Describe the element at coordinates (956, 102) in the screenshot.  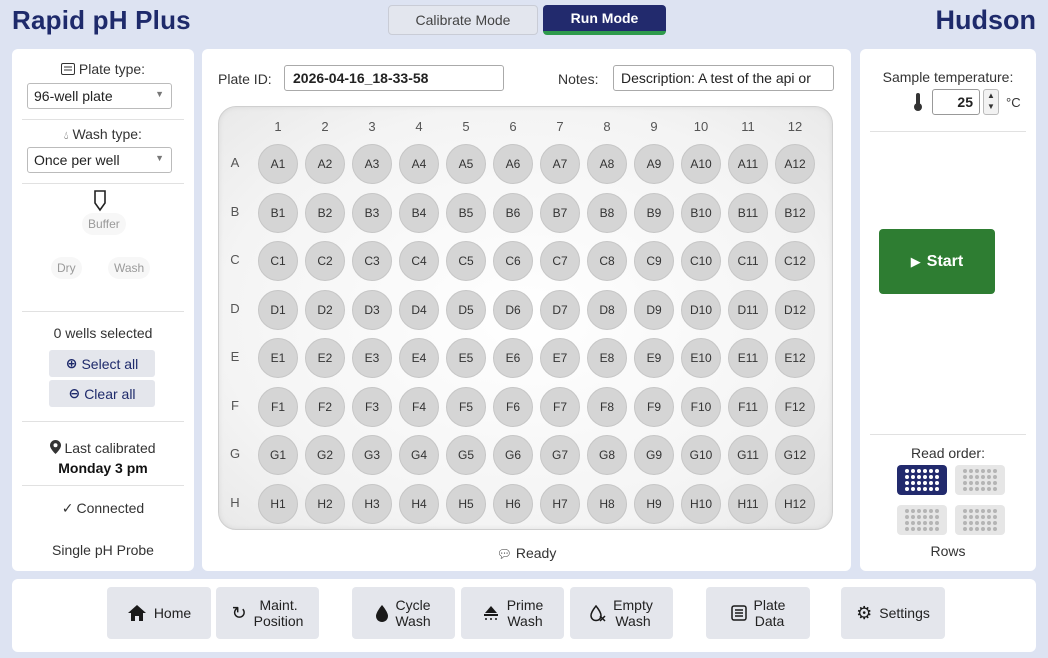
I see `temperature-input: 25` at that location.